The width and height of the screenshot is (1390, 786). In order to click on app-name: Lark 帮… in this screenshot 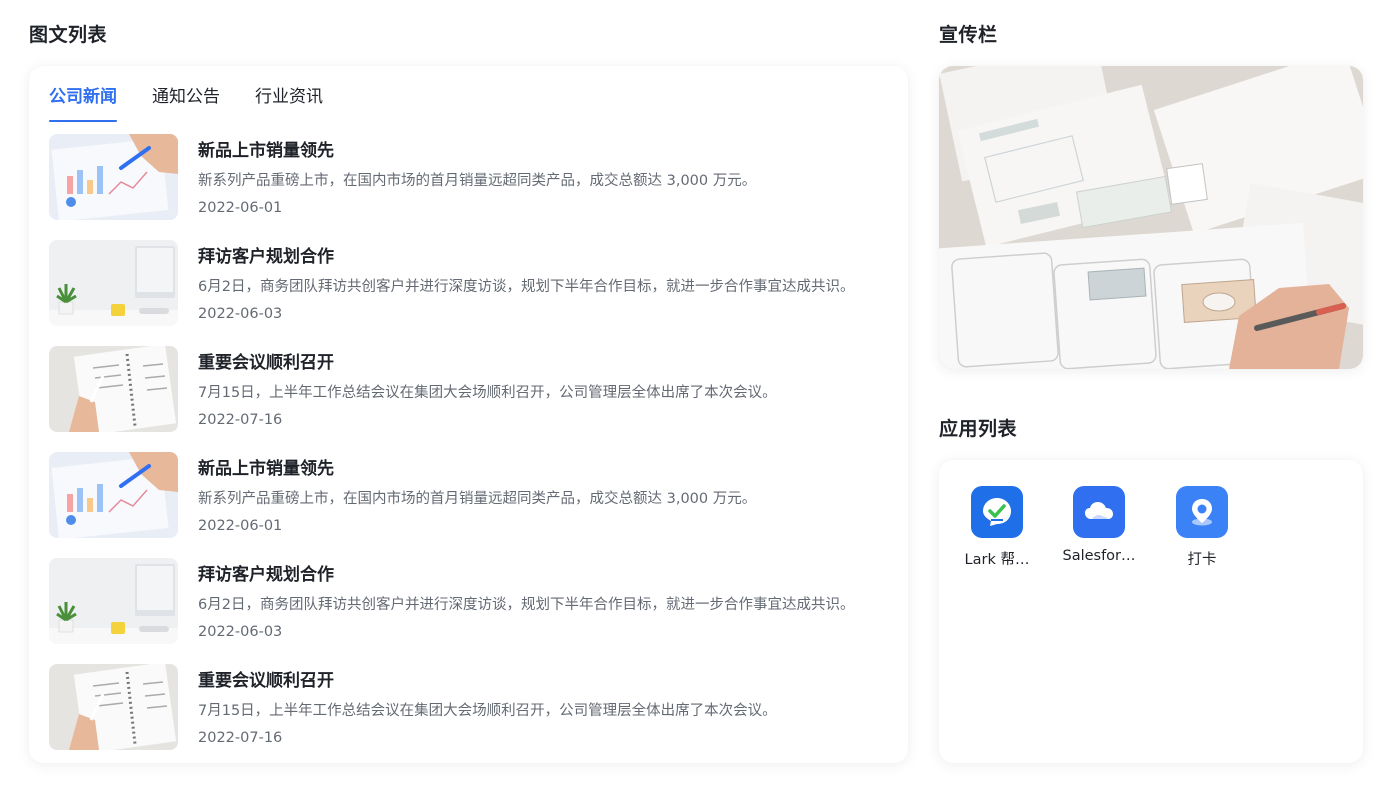, I will do `click(997, 560)`.